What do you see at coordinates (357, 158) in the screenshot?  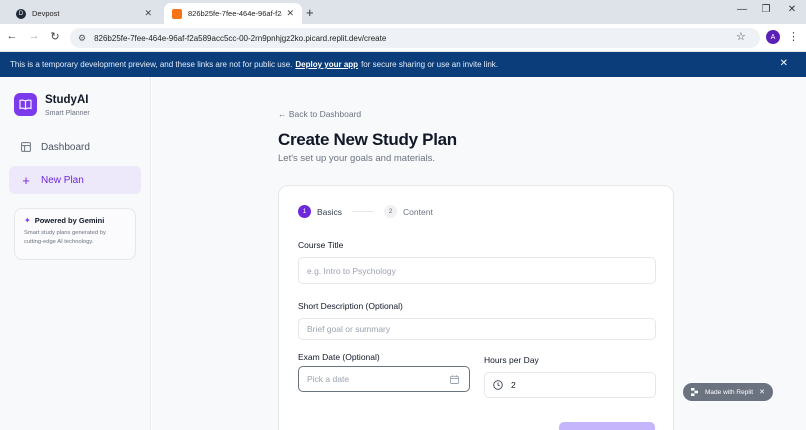 I see `page-subtitle: Let's set up your goals and materials.` at bounding box center [357, 158].